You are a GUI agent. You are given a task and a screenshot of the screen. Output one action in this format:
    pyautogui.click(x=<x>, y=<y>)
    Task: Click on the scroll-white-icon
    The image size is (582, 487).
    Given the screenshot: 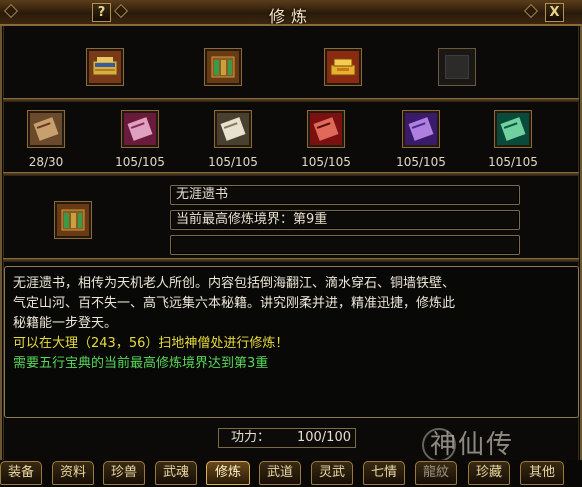 What is the action you would take?
    pyautogui.click(x=233, y=129)
    